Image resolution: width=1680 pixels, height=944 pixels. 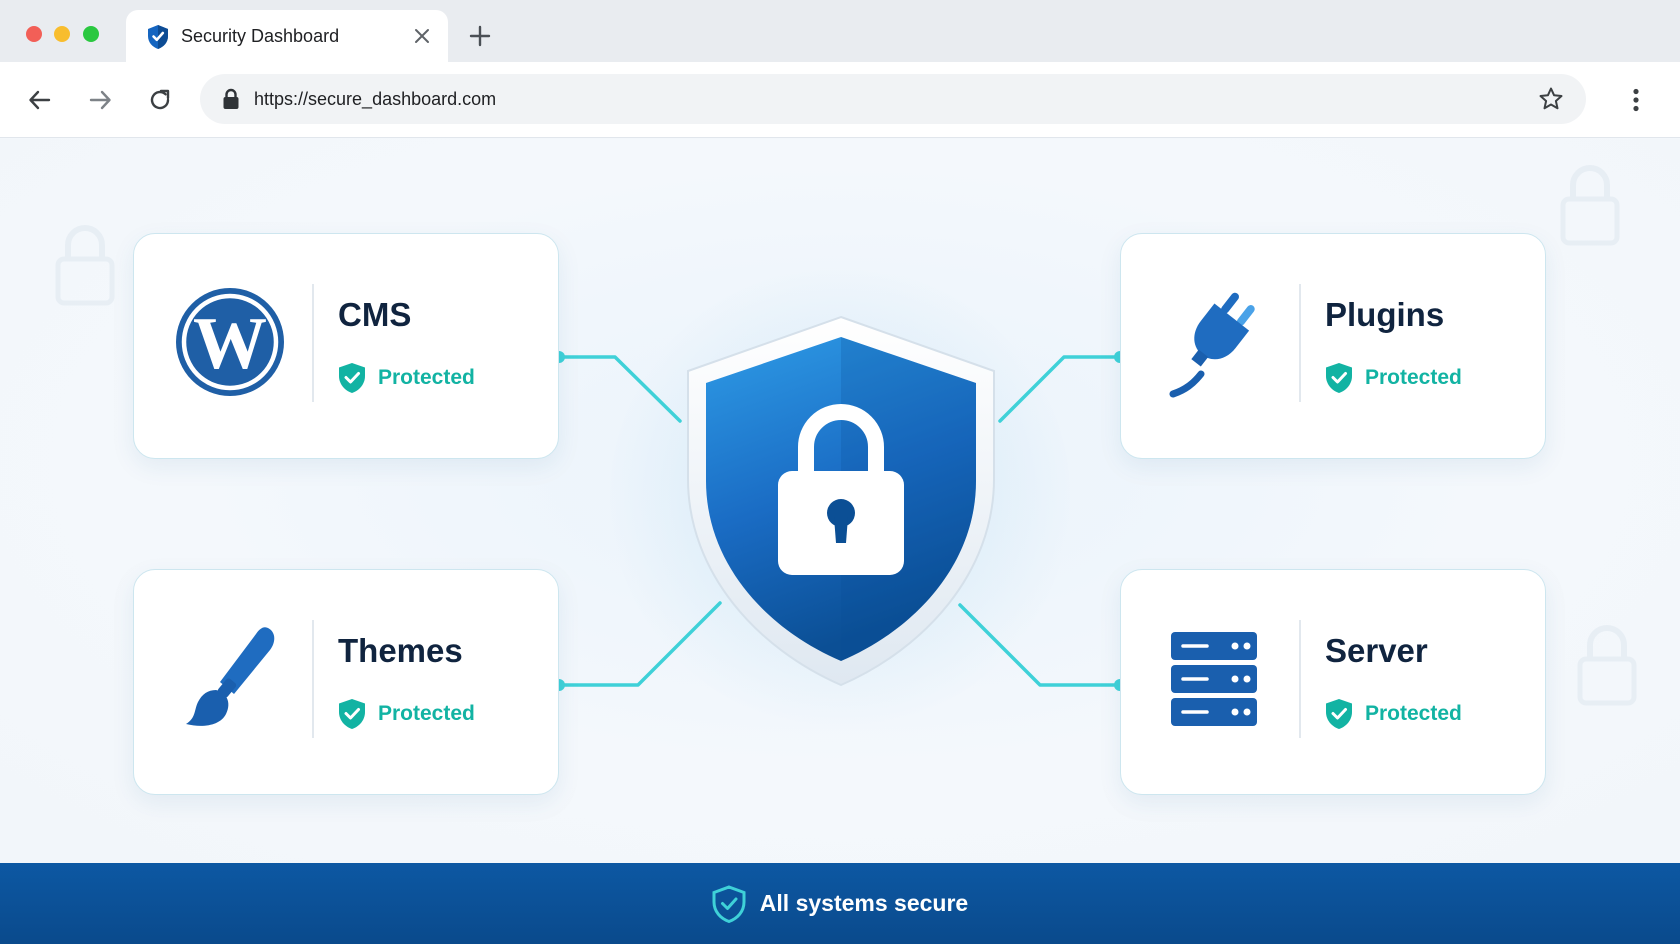 What do you see at coordinates (375, 314) in the screenshot?
I see `card-title: CMS` at bounding box center [375, 314].